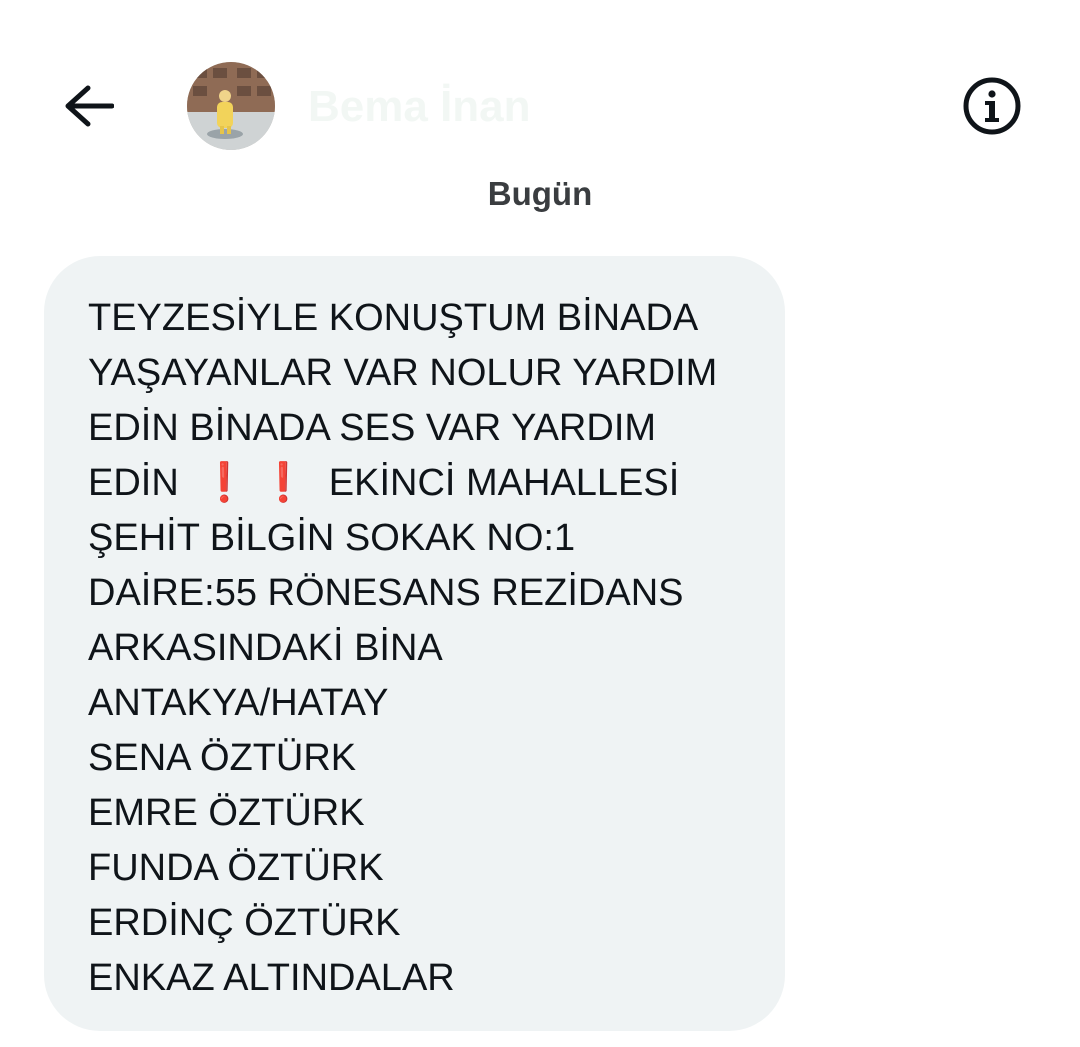 Image resolution: width=1080 pixels, height=1047 pixels. What do you see at coordinates (236, 868) in the screenshot?
I see `message-line: FUNDA ÖZTÜRK` at bounding box center [236, 868].